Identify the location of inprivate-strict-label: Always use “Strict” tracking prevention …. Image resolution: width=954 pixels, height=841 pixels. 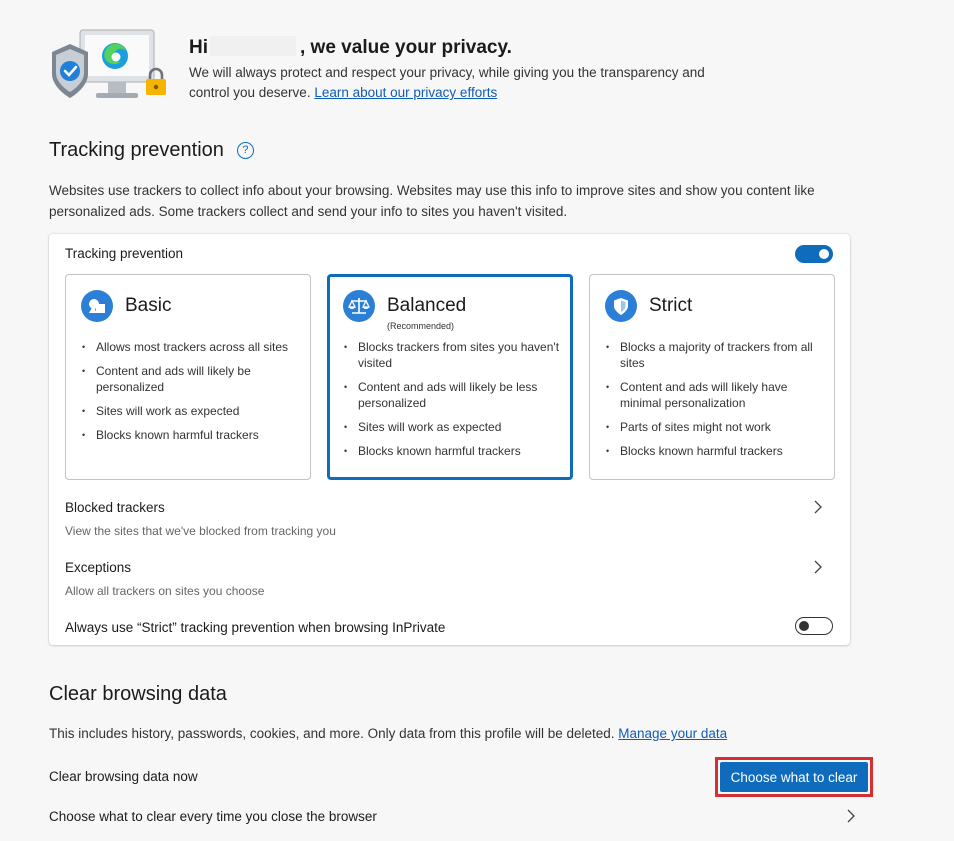
(255, 627).